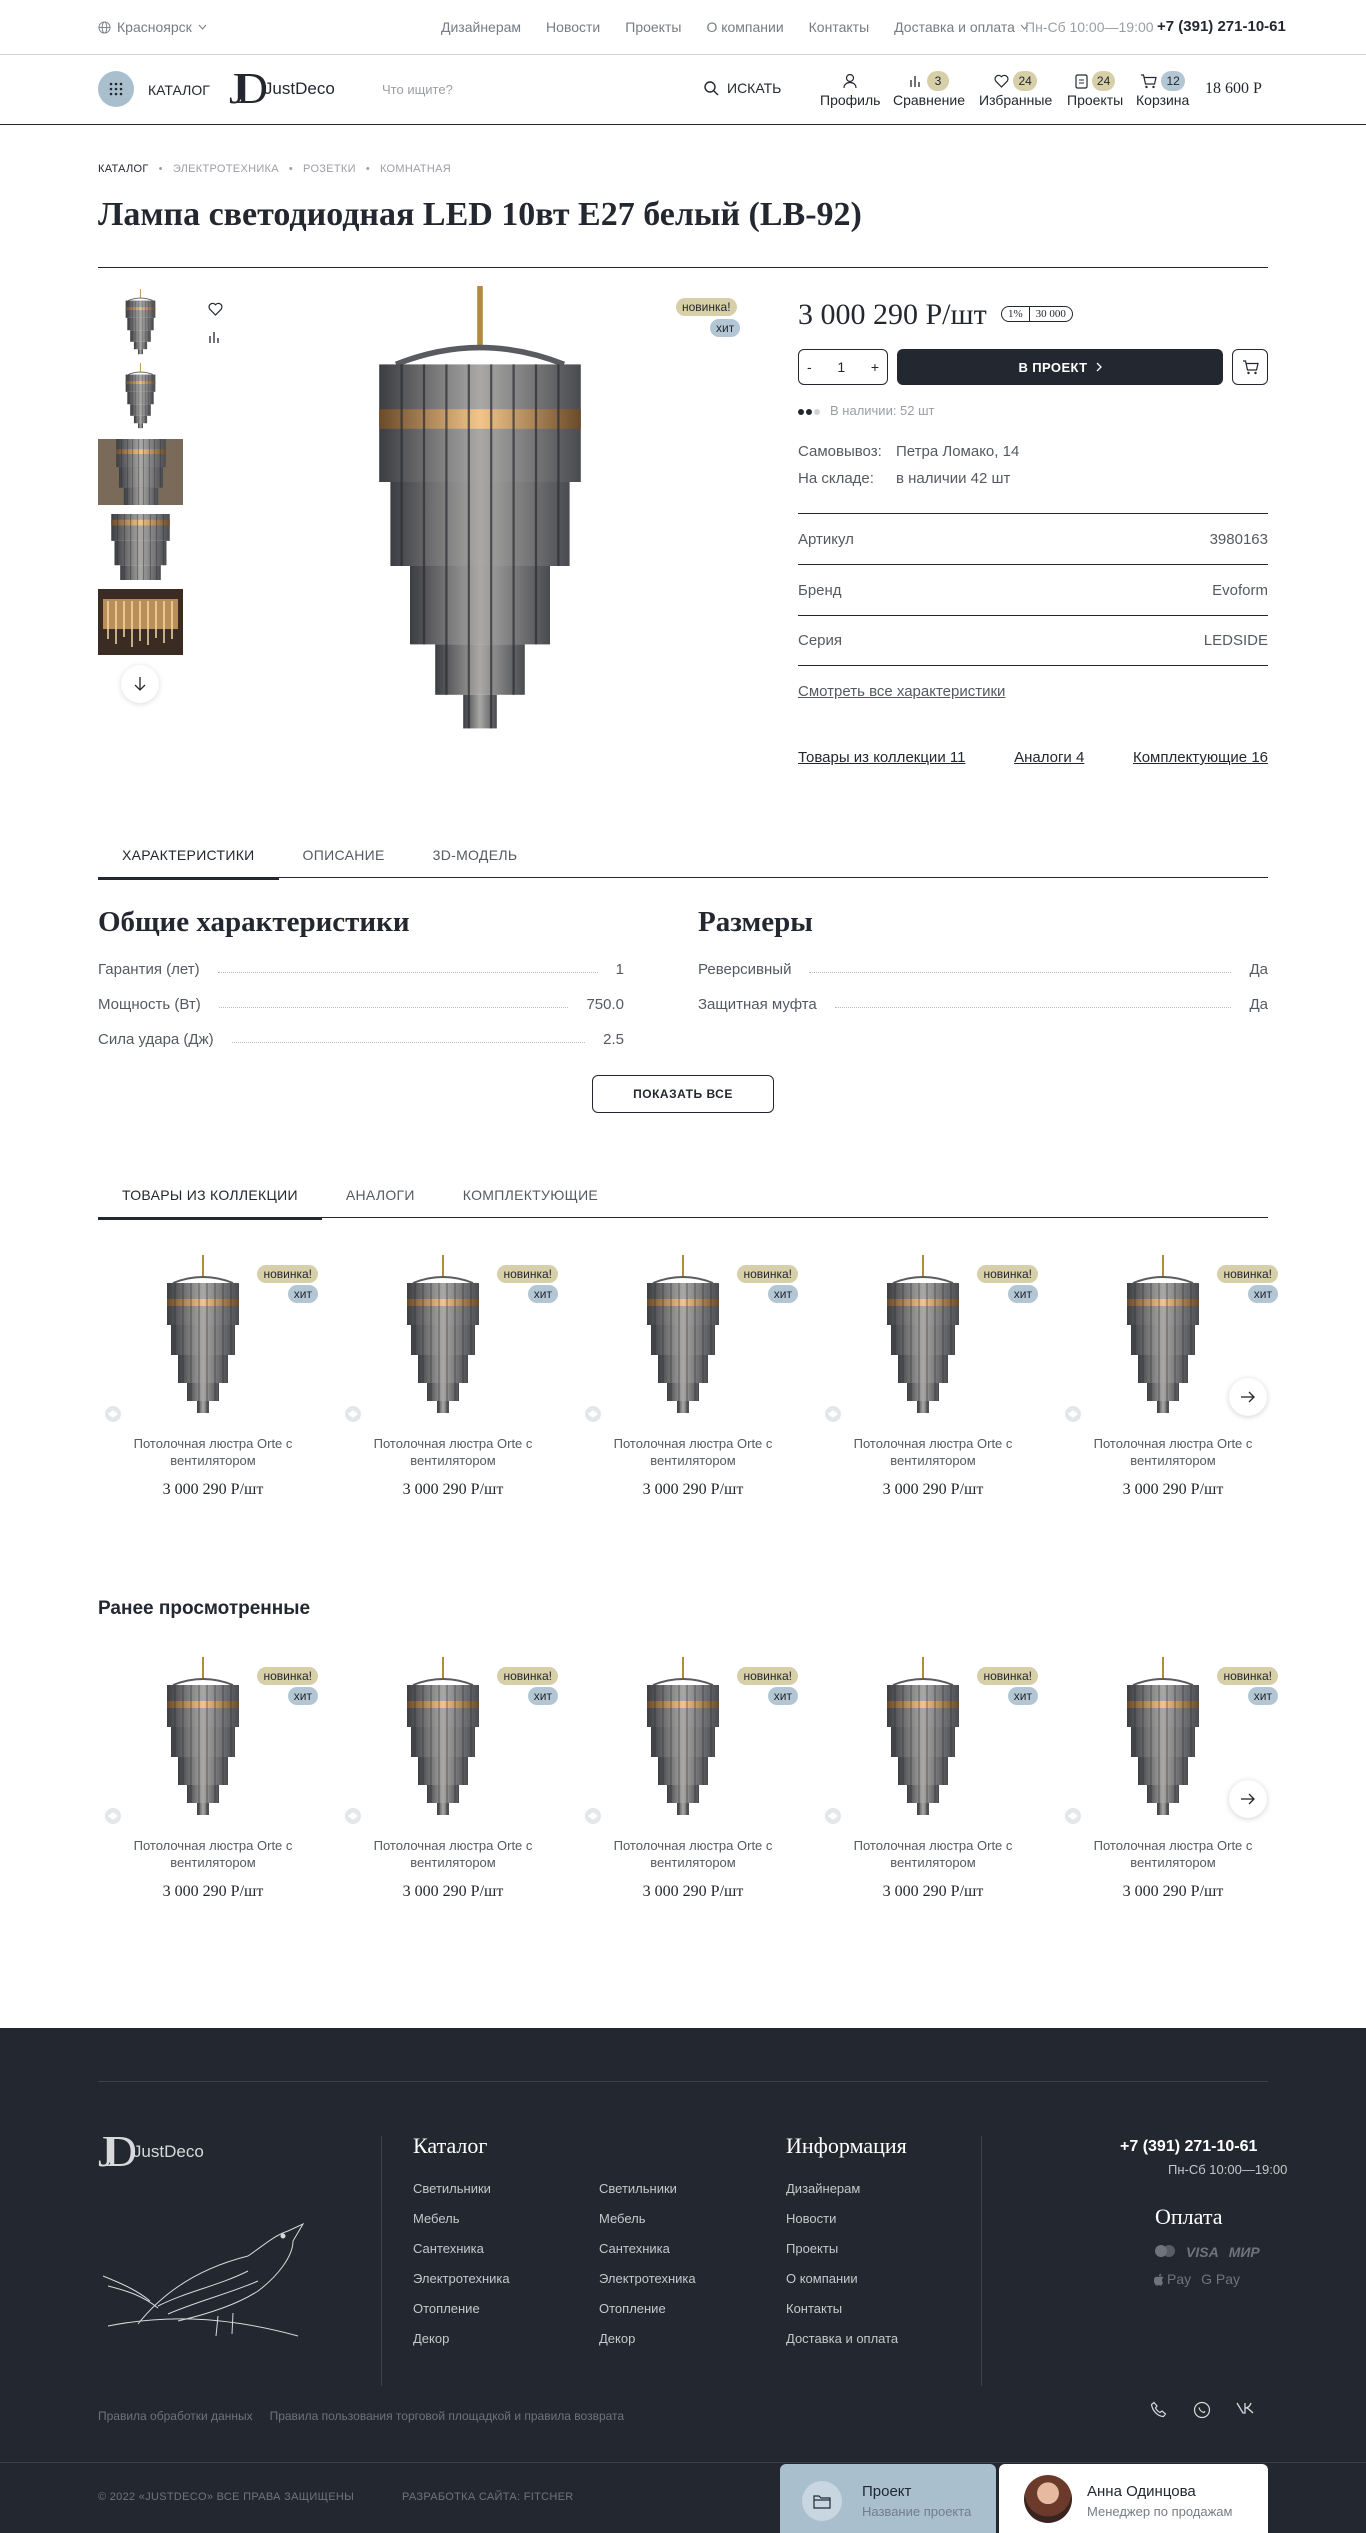 The width and height of the screenshot is (1366, 2533). Describe the element at coordinates (875, 367) in the screenshot. I see `quantity-plus-button: +` at that location.